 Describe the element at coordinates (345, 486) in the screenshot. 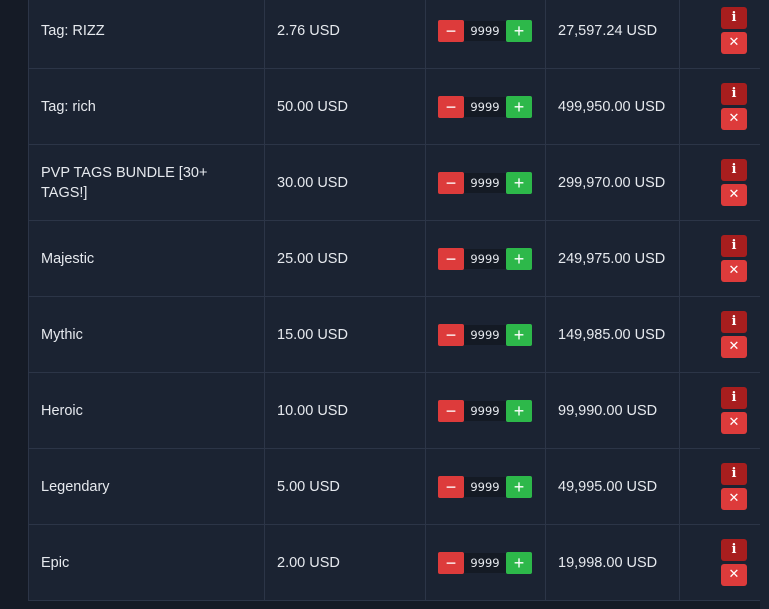

I see `product-price: 5.00 USD` at that location.